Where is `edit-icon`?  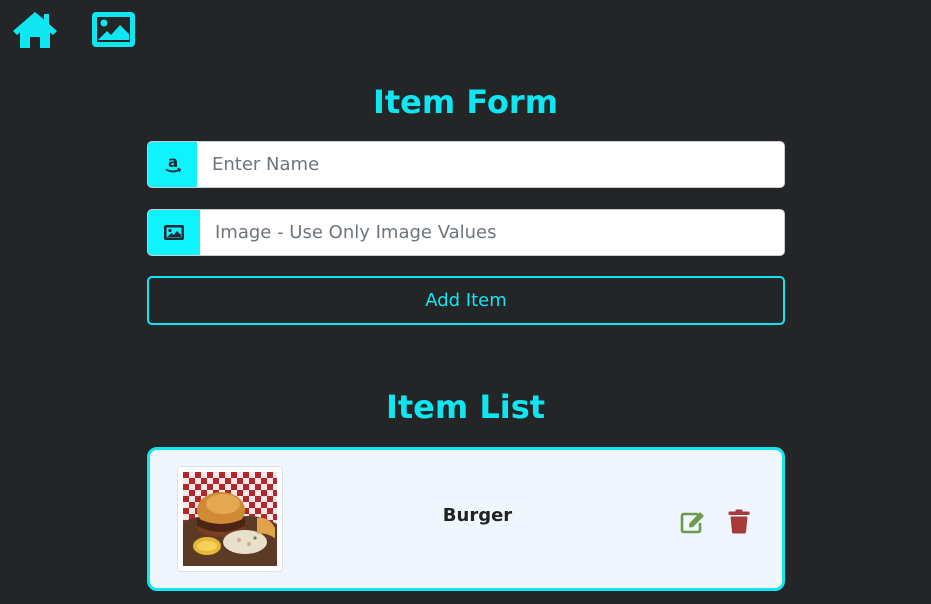
edit-icon is located at coordinates (693, 522).